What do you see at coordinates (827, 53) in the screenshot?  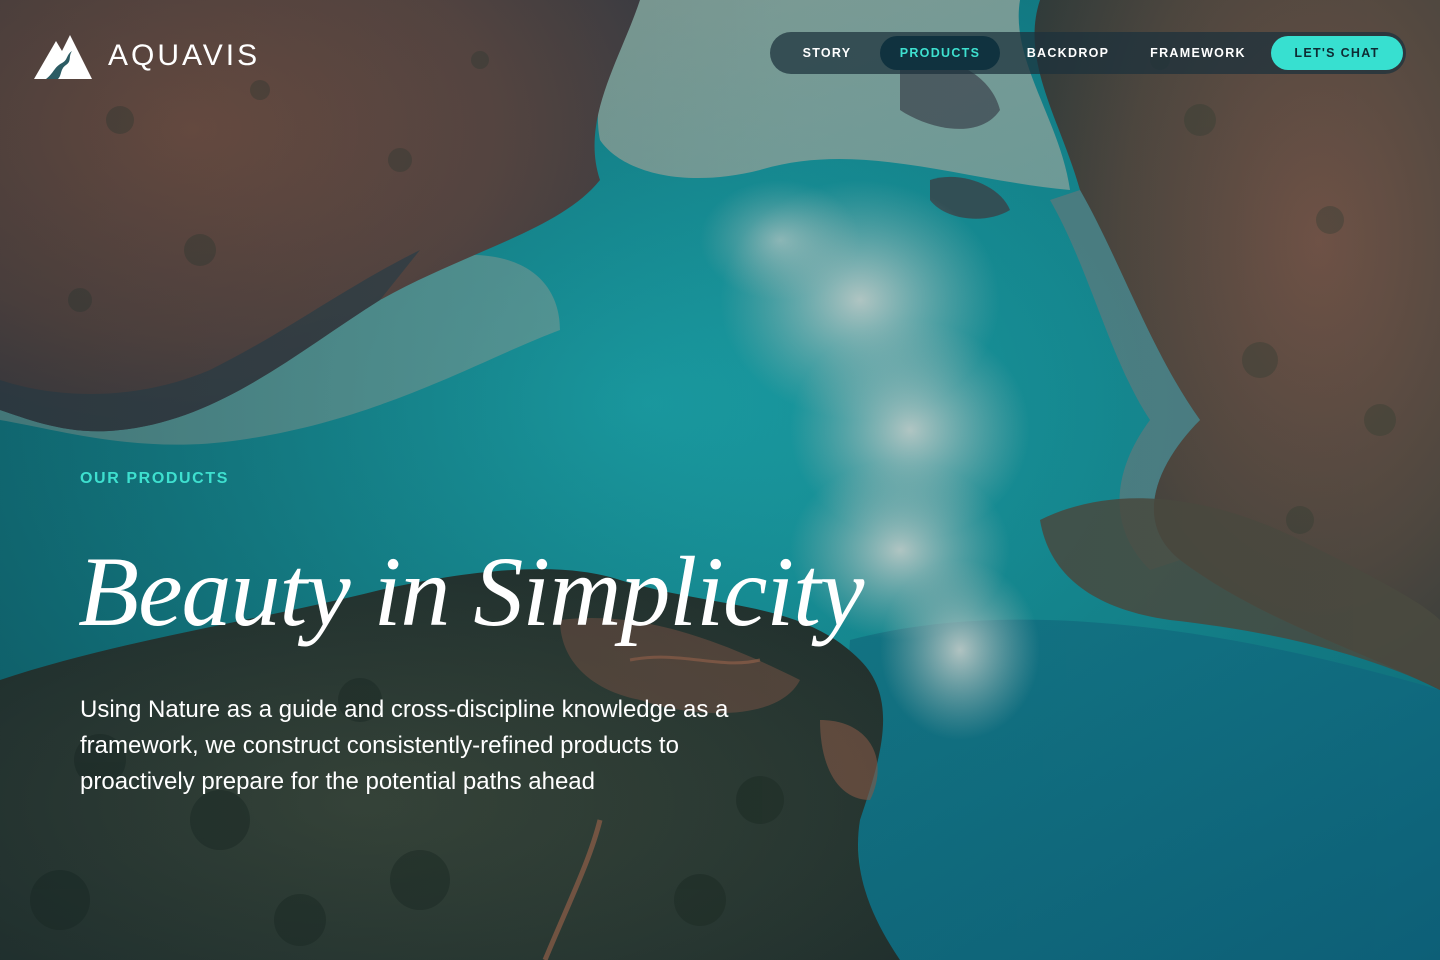 I see `nav-item-story: STORY` at bounding box center [827, 53].